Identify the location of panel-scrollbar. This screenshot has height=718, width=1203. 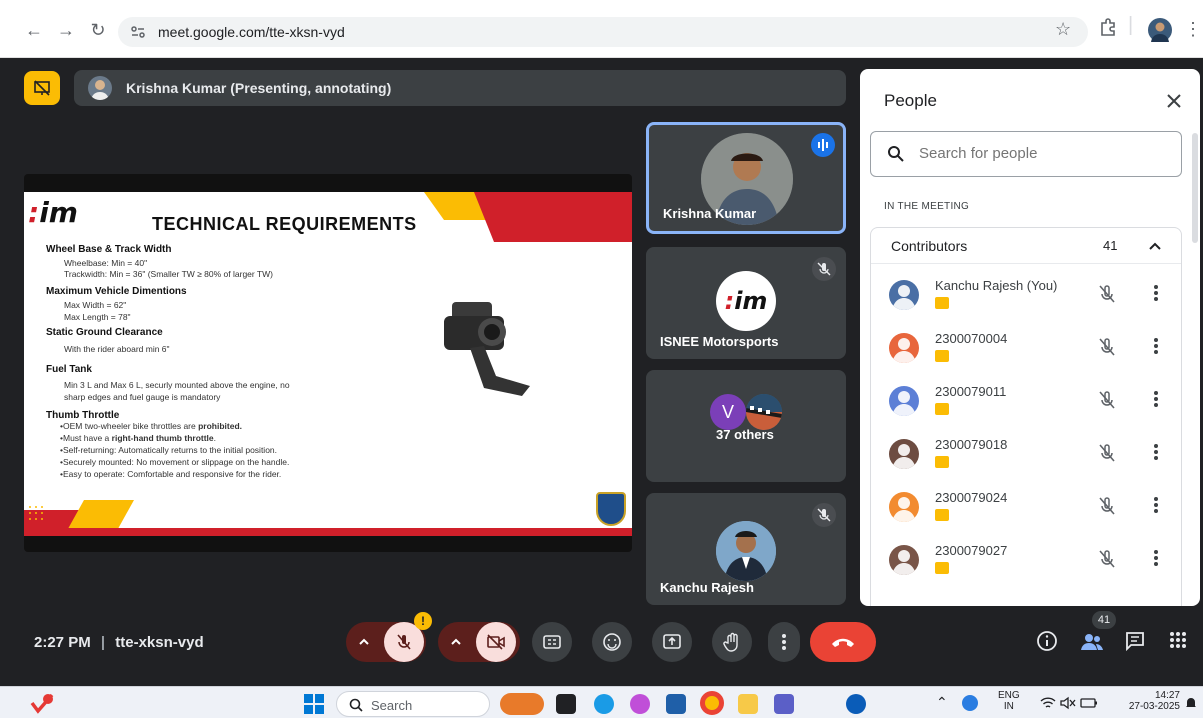
(1195, 188).